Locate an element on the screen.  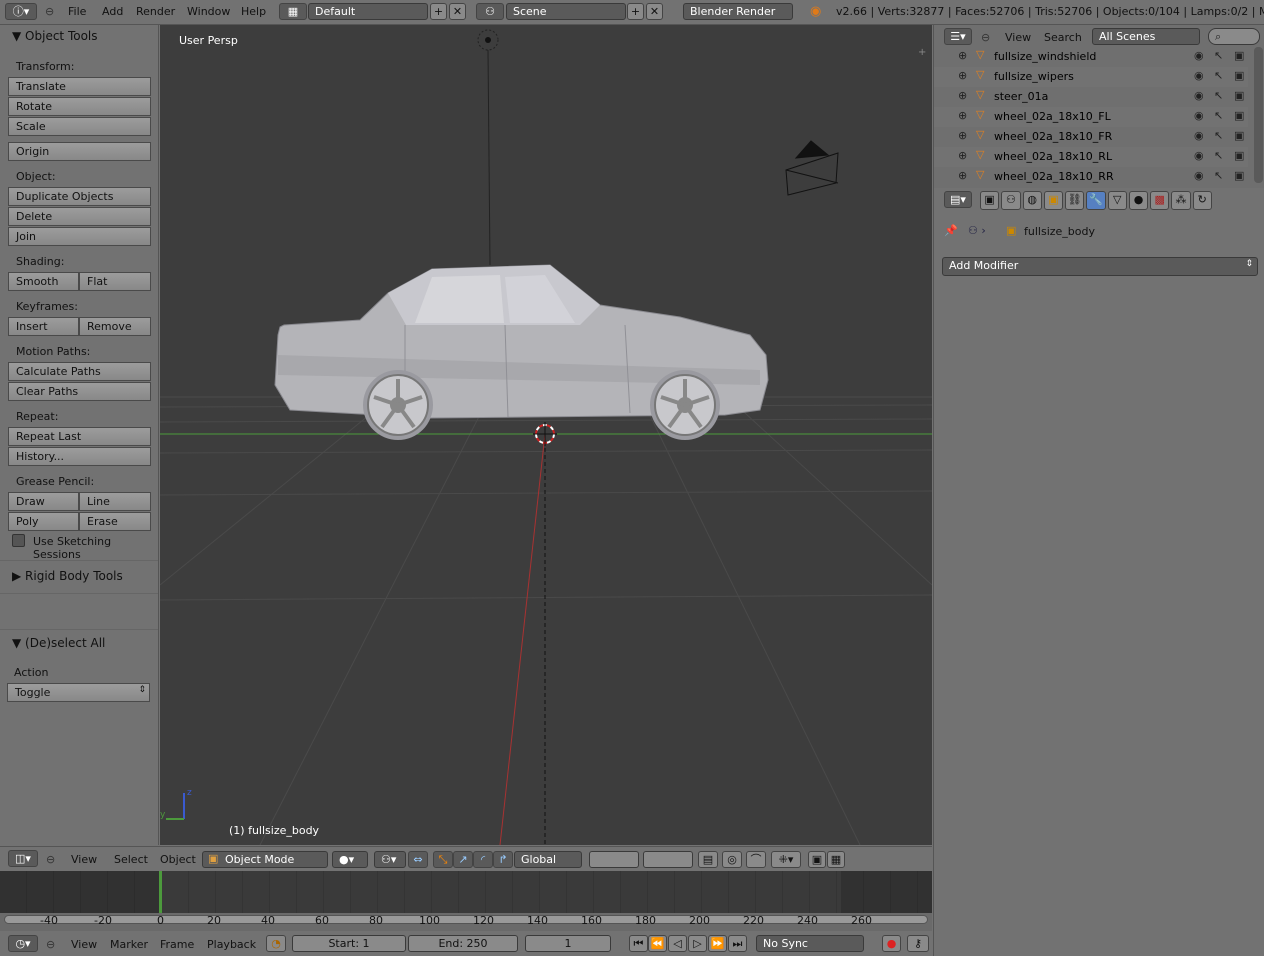
texture-tab-icon: ▩ is located at coordinates (1160, 200).